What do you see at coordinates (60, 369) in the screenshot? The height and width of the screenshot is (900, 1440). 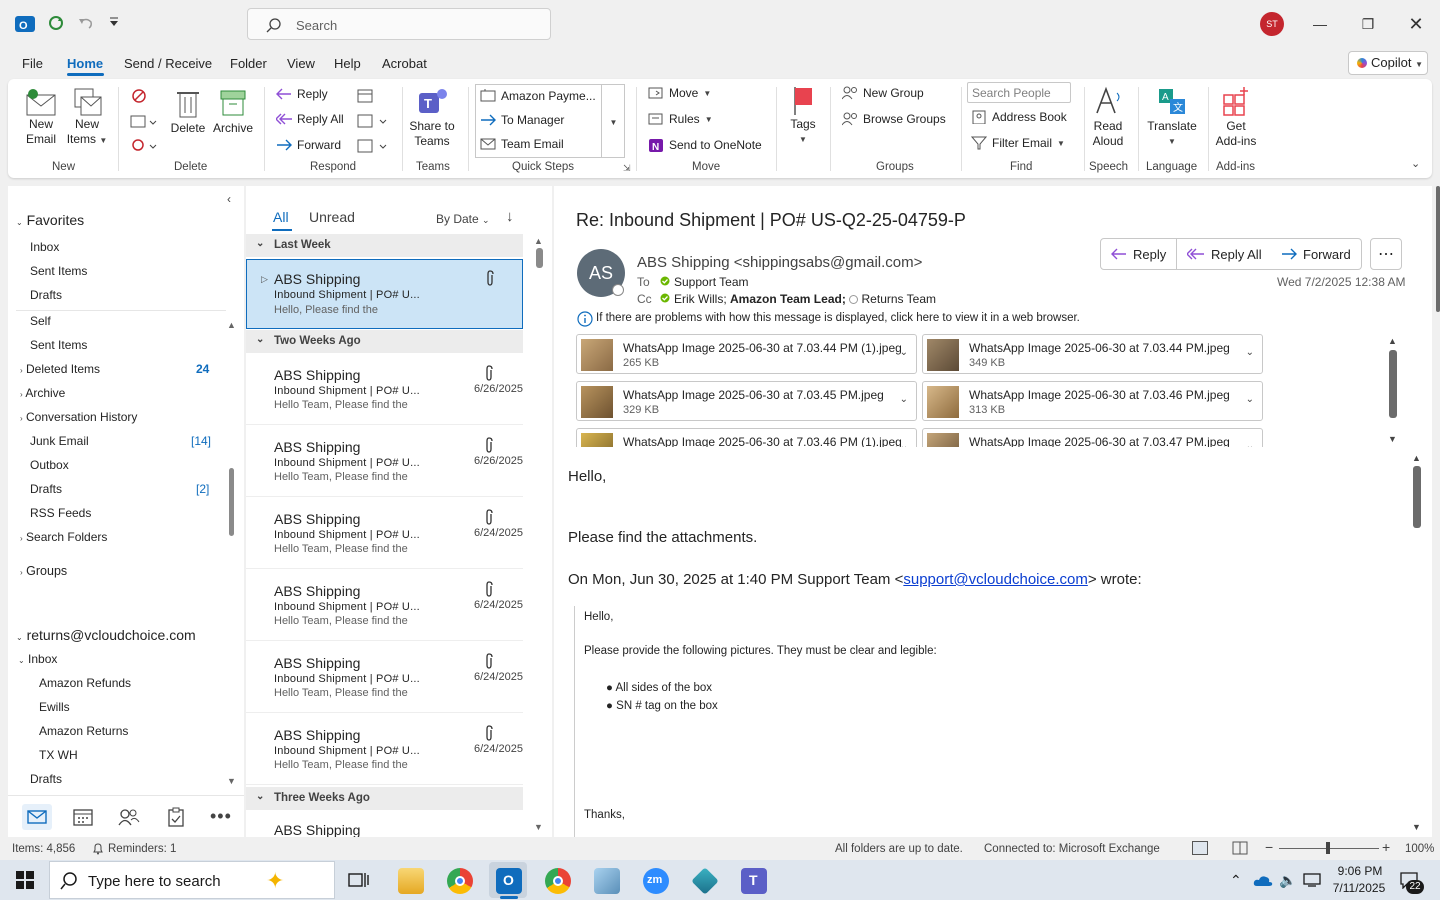 I see `folder-deleted-items: › Deleted Items` at bounding box center [60, 369].